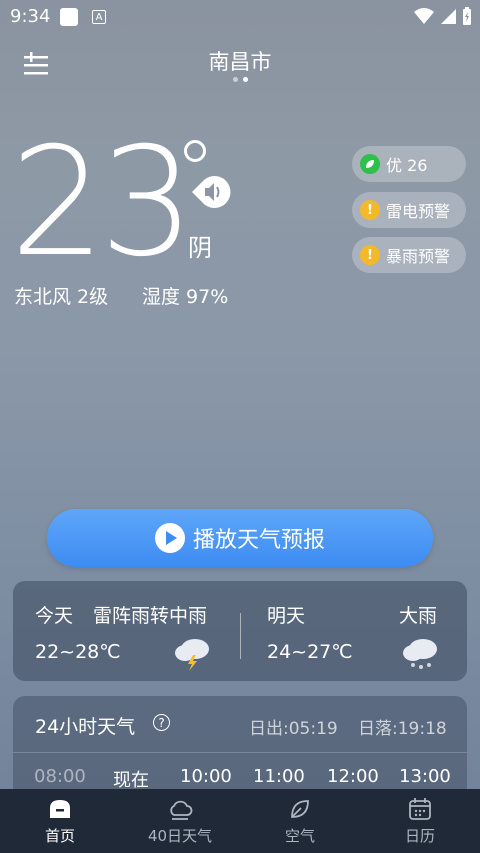 This screenshot has width=480, height=853. I want to click on nav-air: 空气, so click(300, 821).